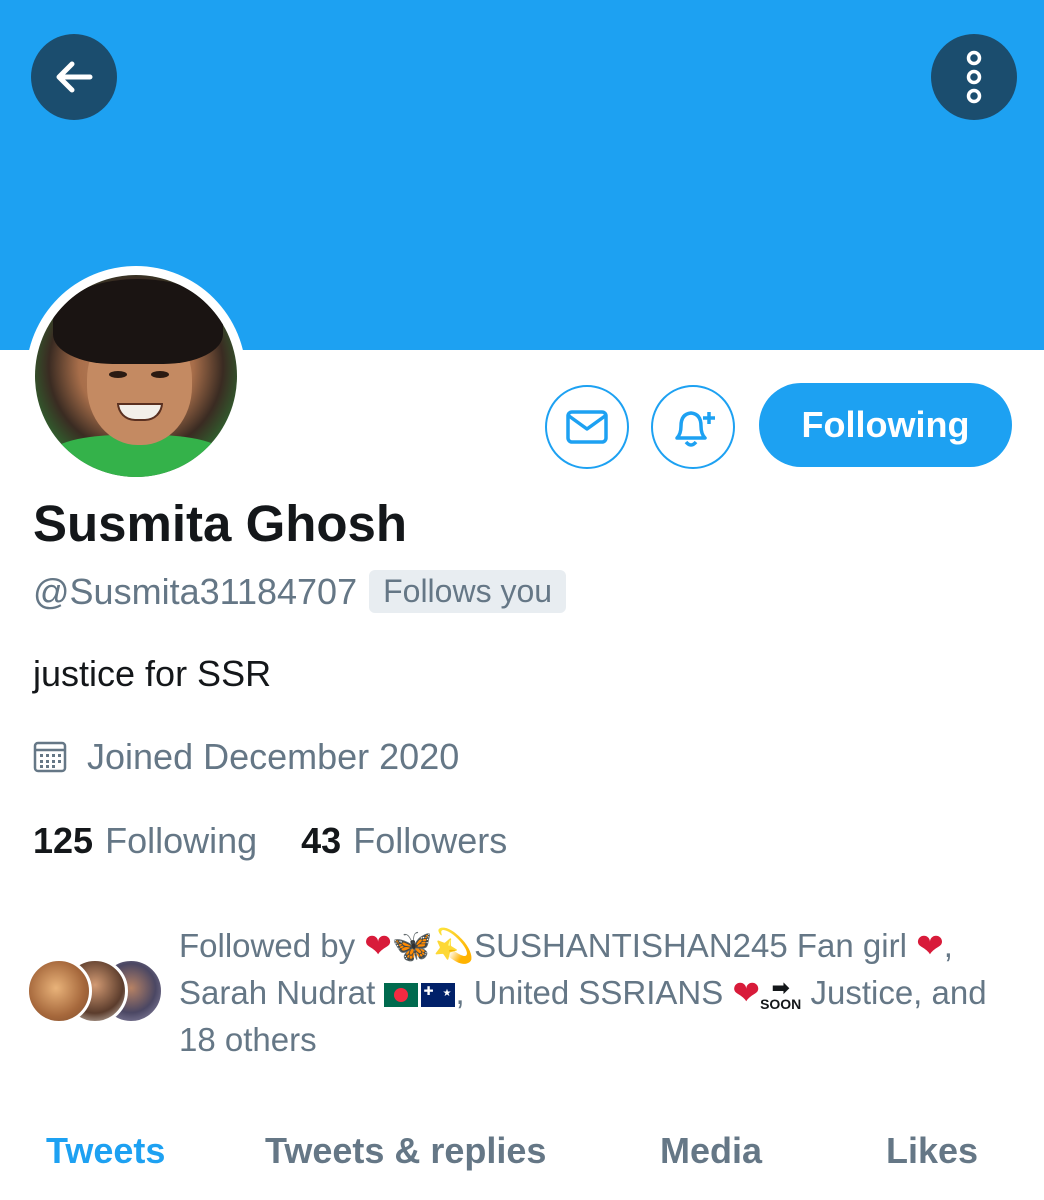 Image resolution: width=1044 pixels, height=1200 pixels. I want to click on profile-avatar, so click(136, 376).